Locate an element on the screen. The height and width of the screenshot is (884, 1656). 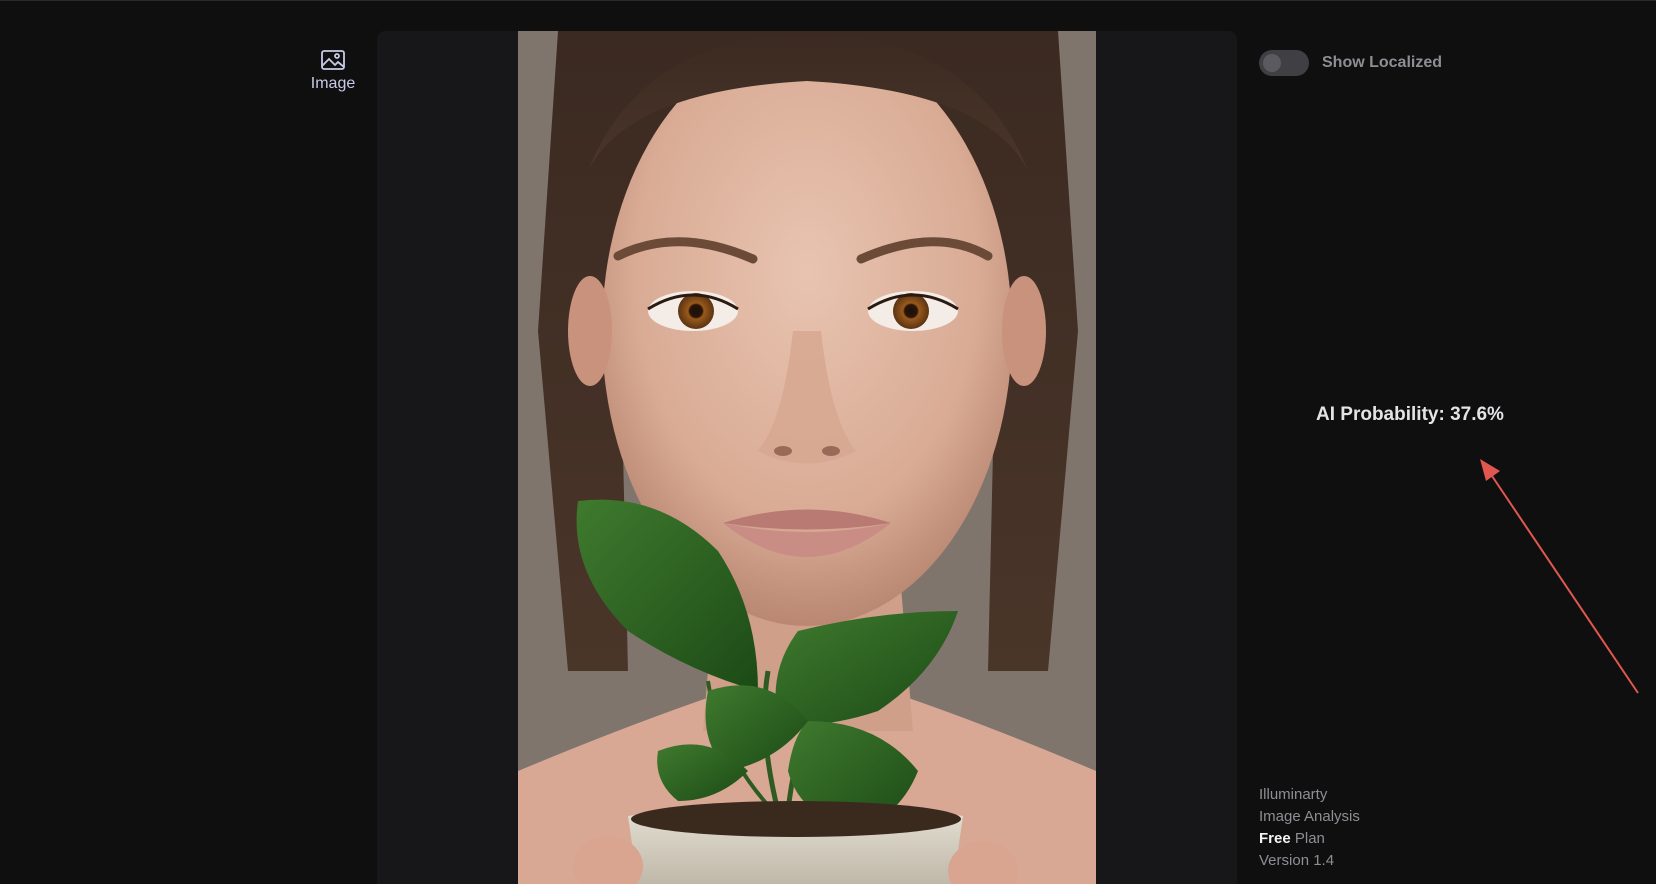
image-icon is located at coordinates (333, 60).